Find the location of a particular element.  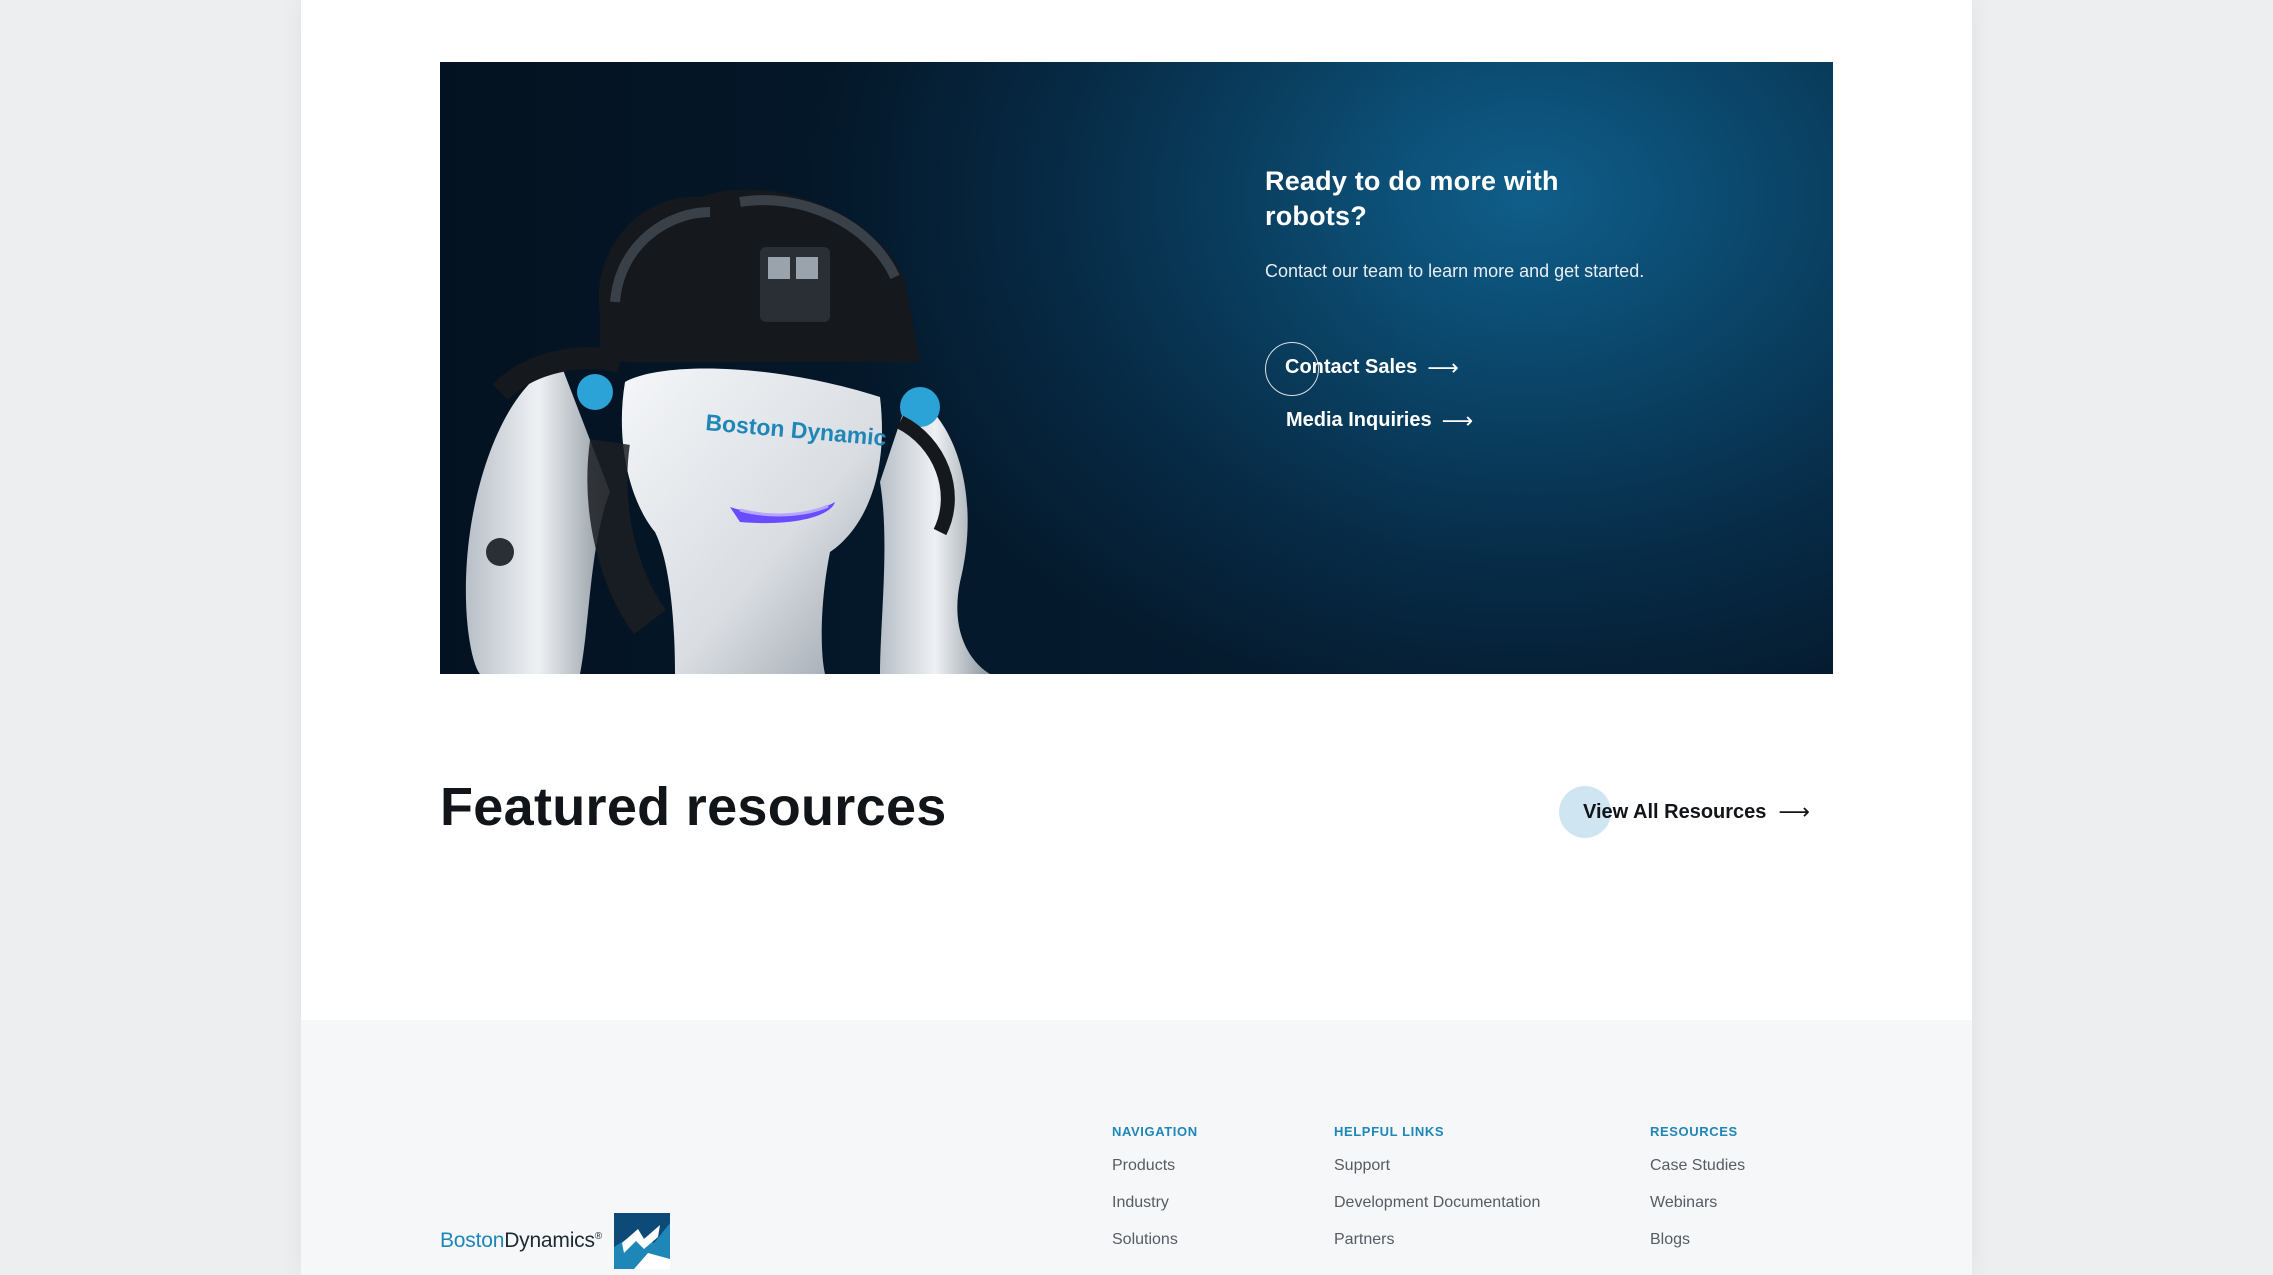

footer-link-partners: Partners is located at coordinates (1437, 1240).